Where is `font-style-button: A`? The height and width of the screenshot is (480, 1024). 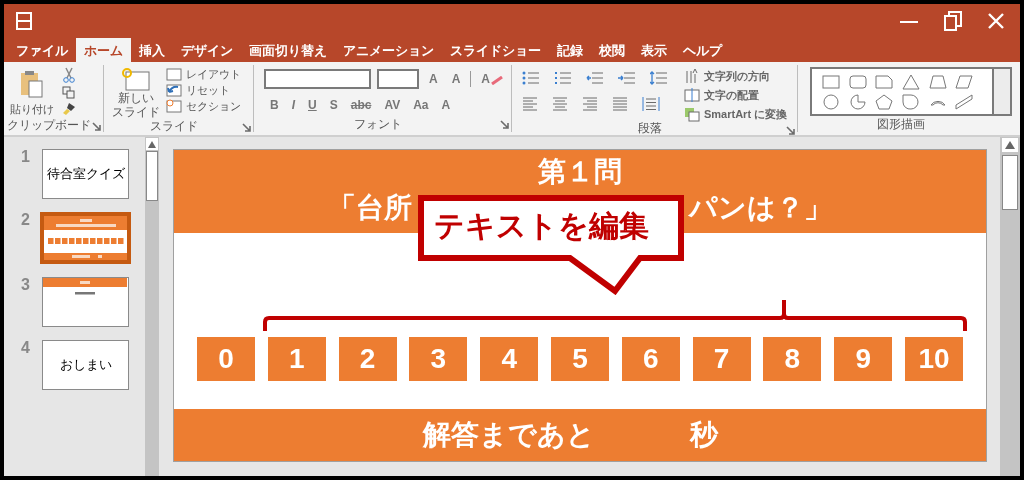 font-style-button: A is located at coordinates (446, 105).